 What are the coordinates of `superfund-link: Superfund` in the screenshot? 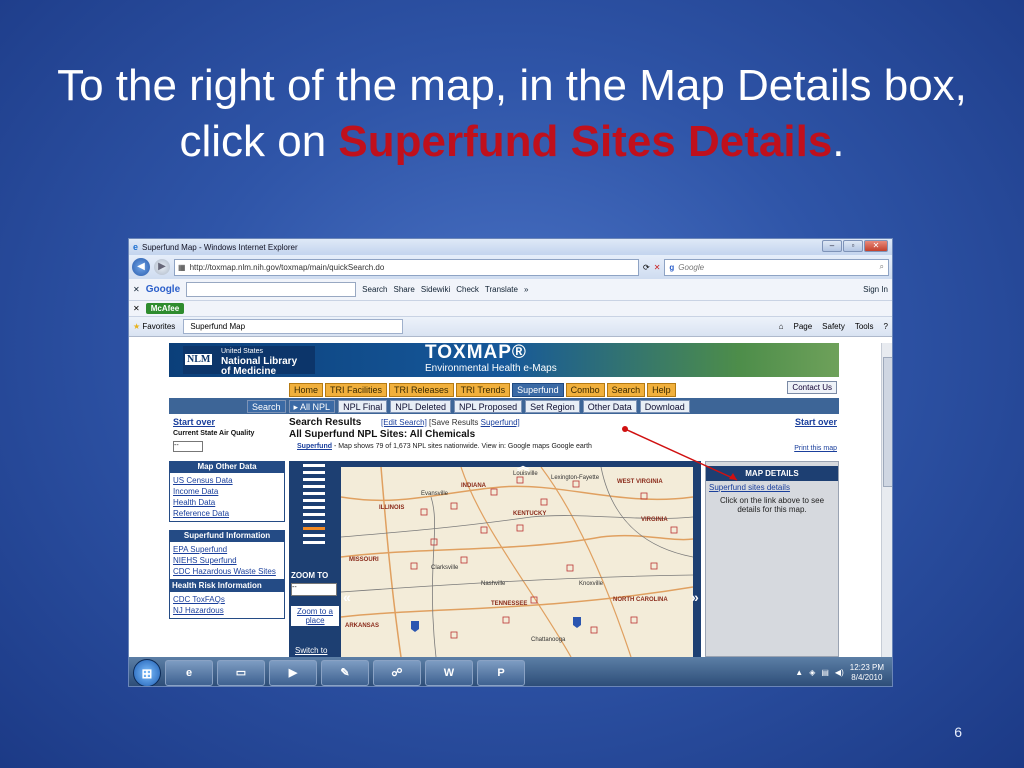 It's located at (314, 446).